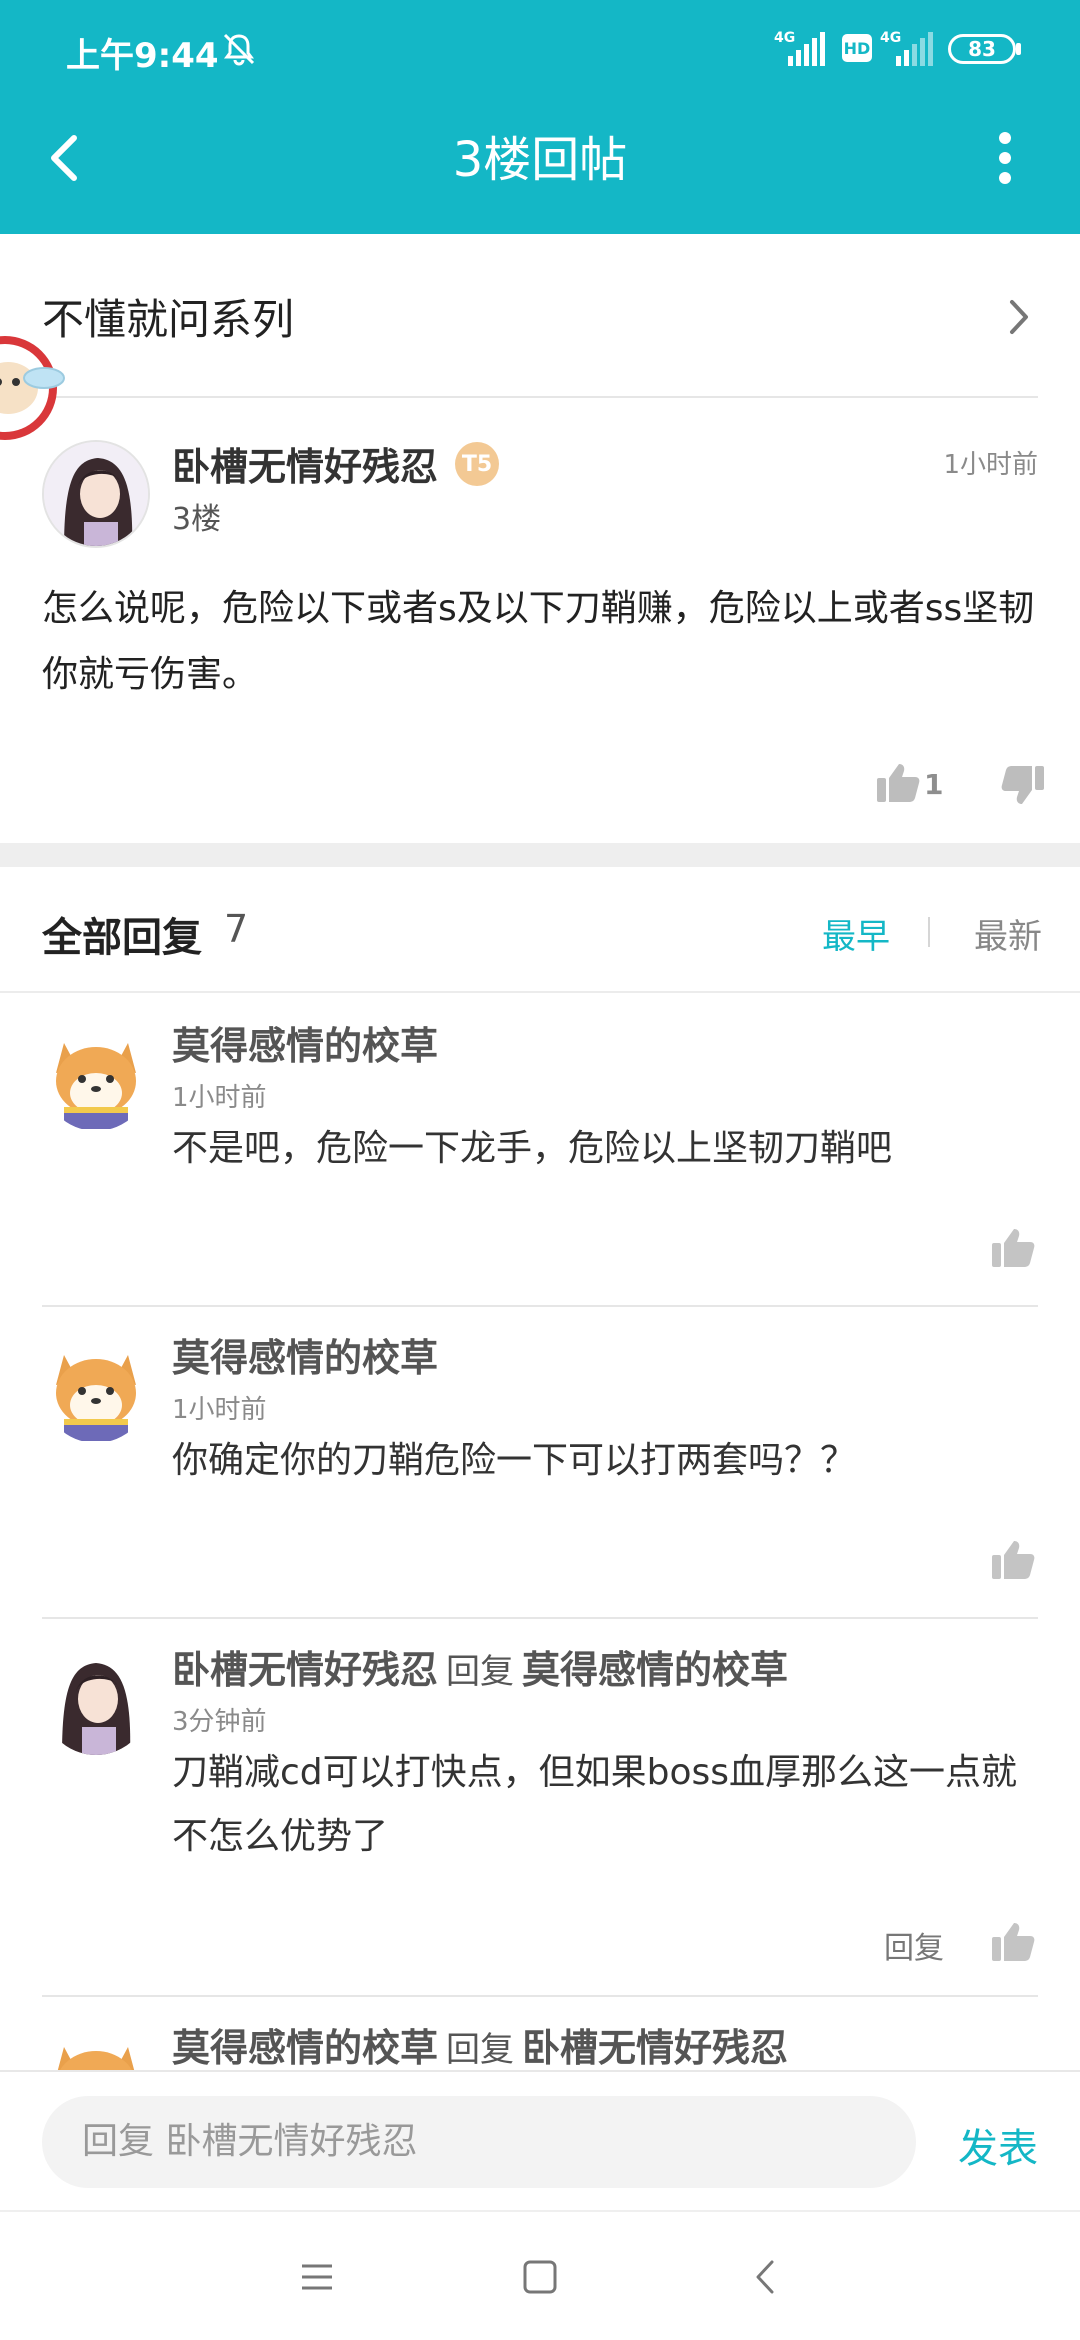 This screenshot has width=1080, height=2340. Describe the element at coordinates (914, 1945) in the screenshot. I see `reply-button: 回复` at that location.